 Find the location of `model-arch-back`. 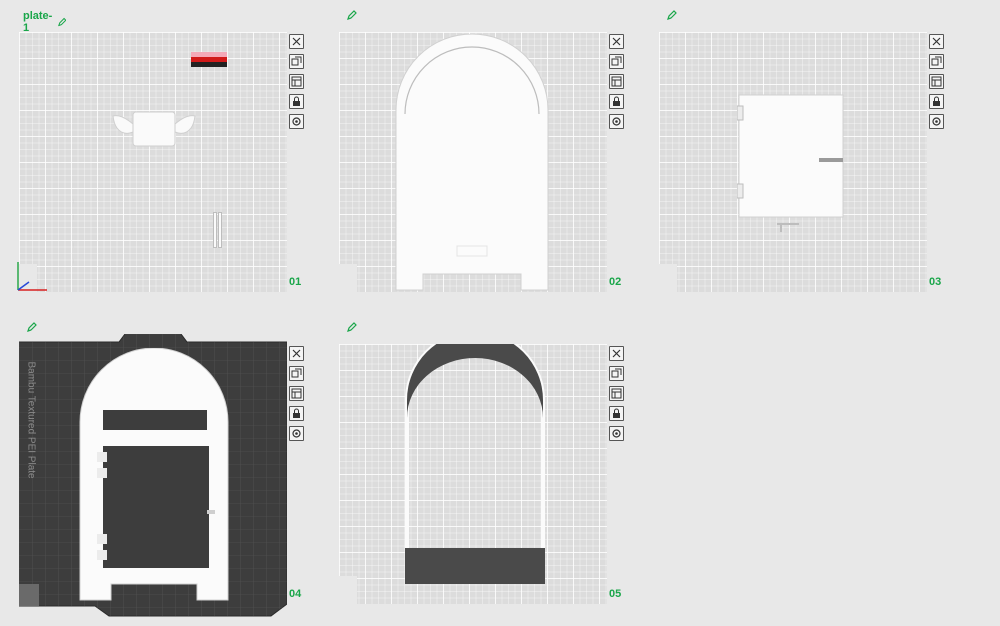

model-arch-back is located at coordinates (472, 163).